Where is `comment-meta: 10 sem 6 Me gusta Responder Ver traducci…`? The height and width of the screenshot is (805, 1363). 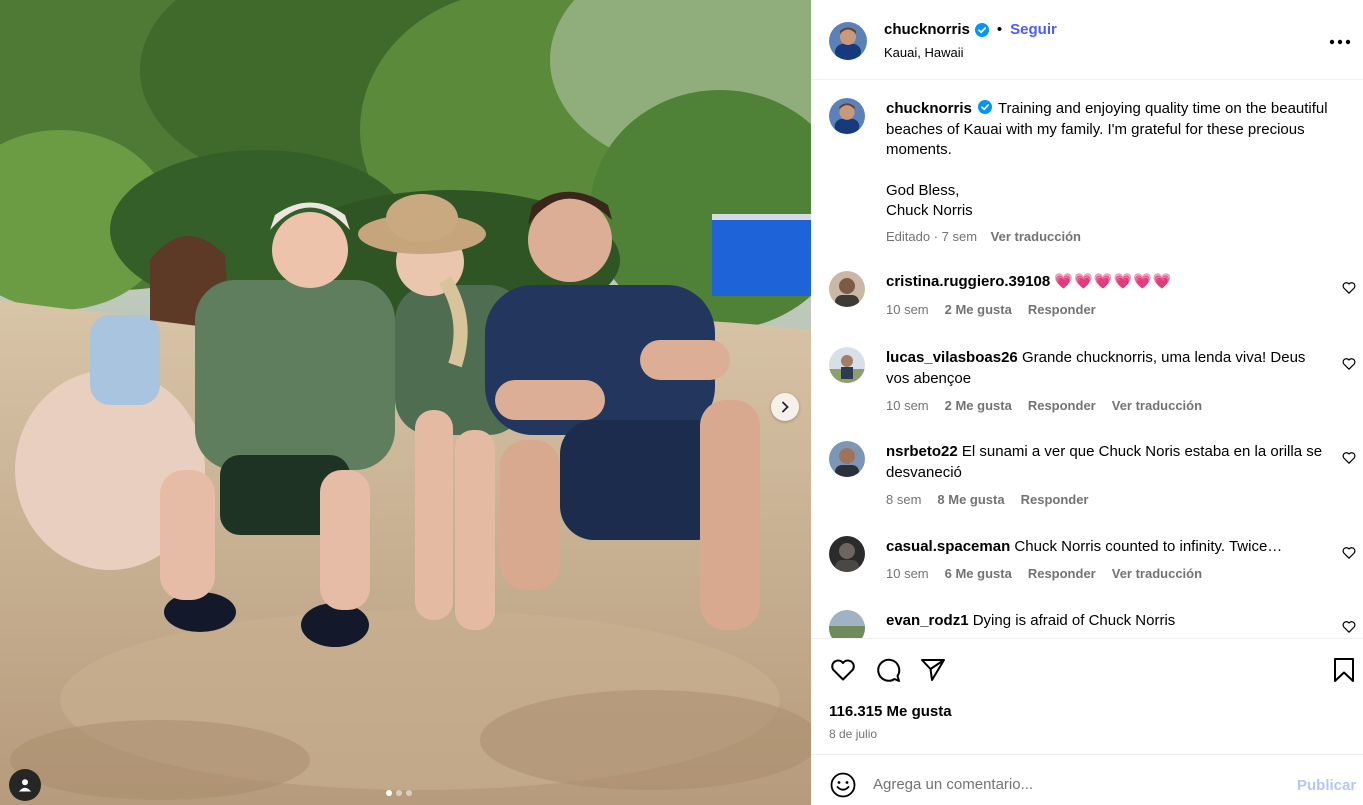
comment-meta: 10 sem 6 Me gusta Responder Ver traducci… is located at coordinates (1044, 573).